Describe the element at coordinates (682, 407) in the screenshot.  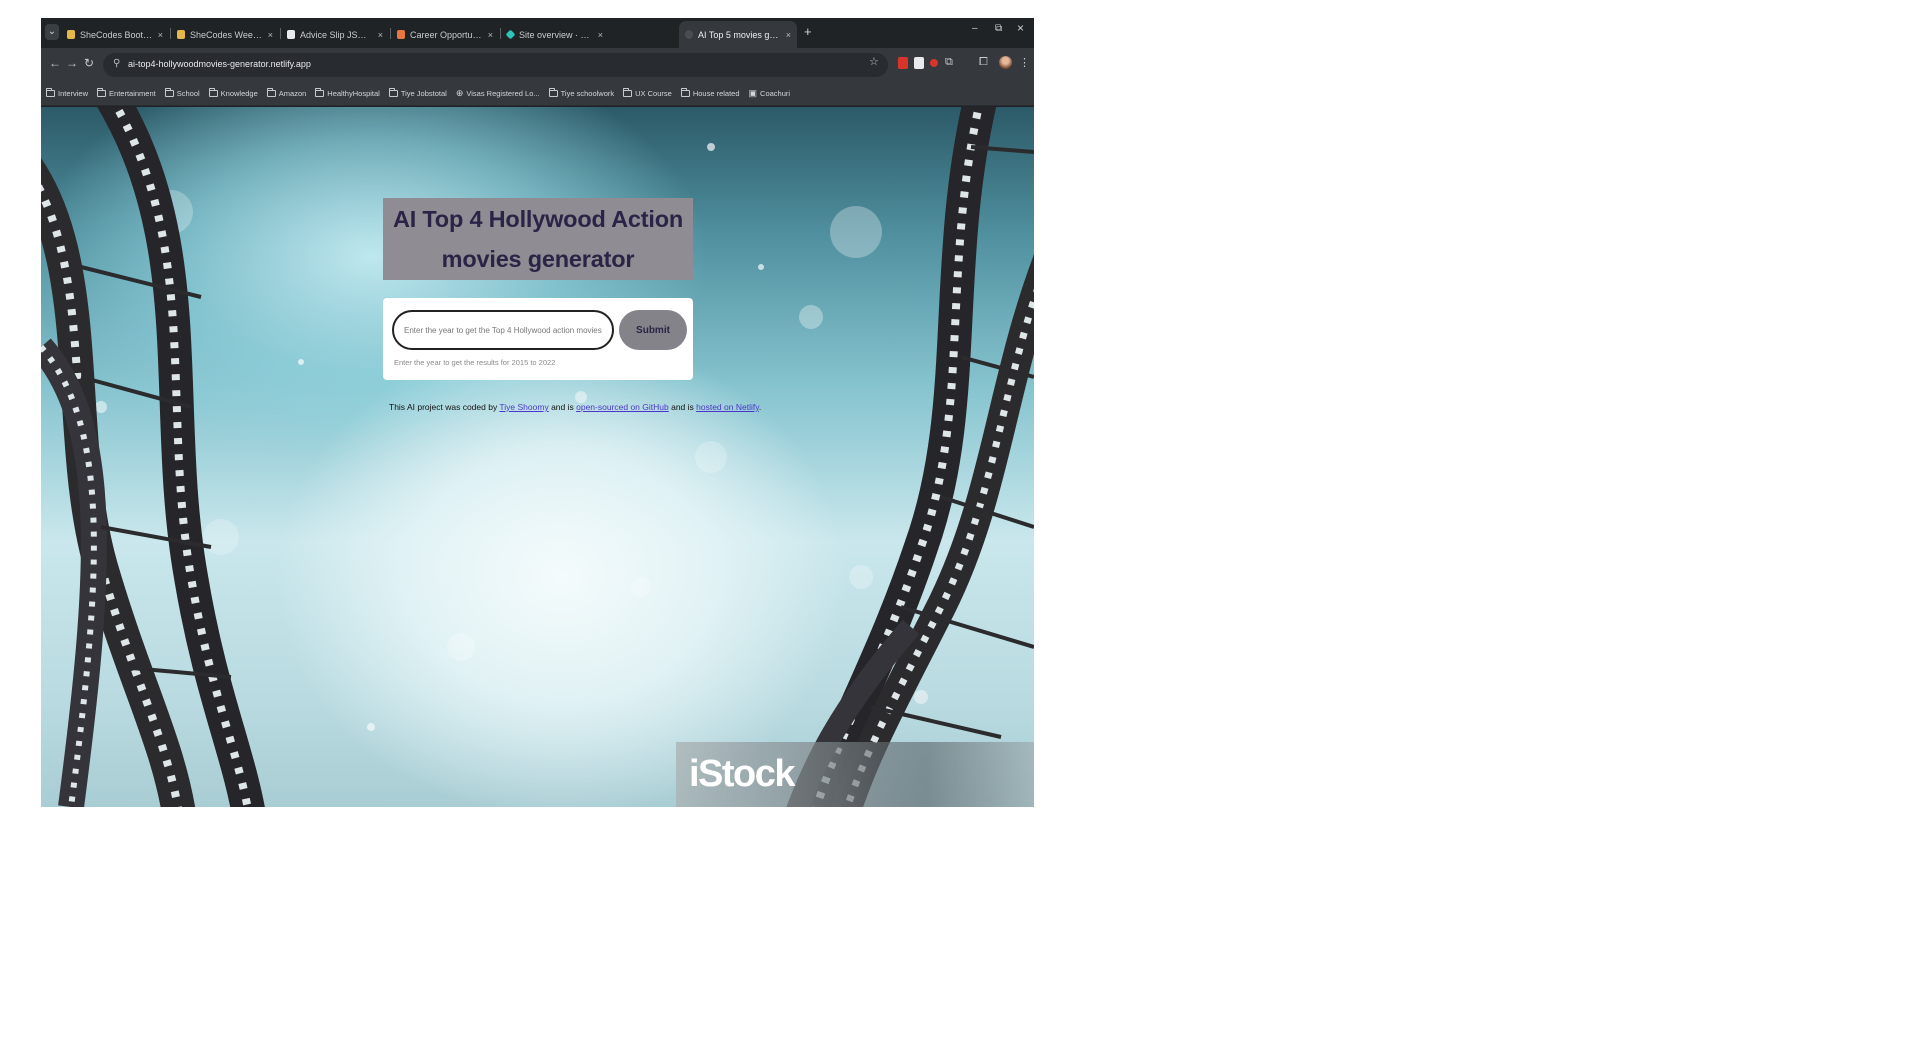
I see `credit-middle-2: and is` at that location.